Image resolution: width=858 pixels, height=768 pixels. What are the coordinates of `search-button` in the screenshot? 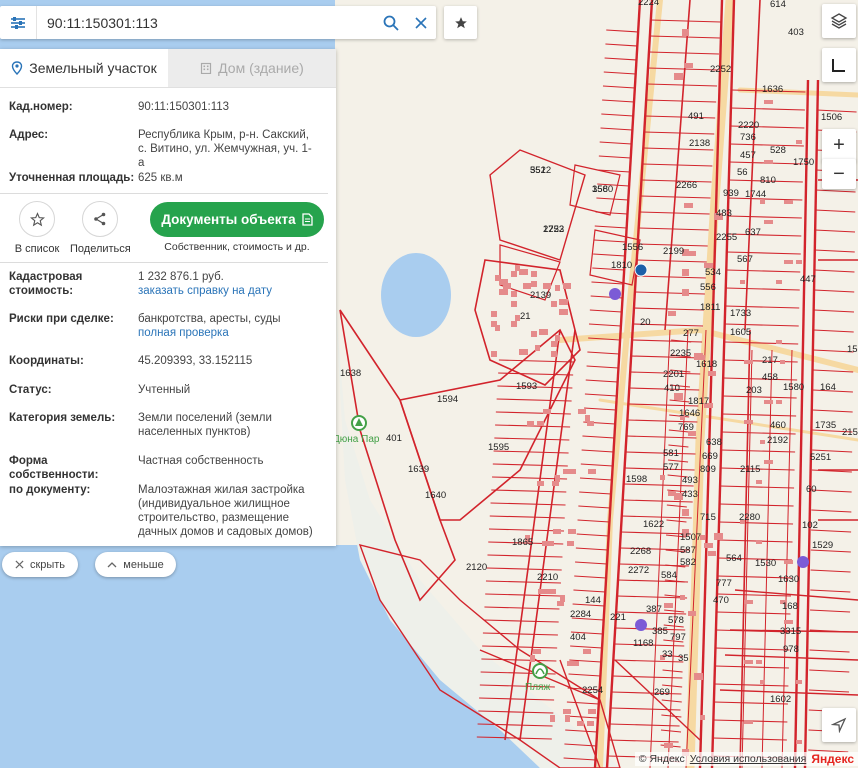 It's located at (391, 22).